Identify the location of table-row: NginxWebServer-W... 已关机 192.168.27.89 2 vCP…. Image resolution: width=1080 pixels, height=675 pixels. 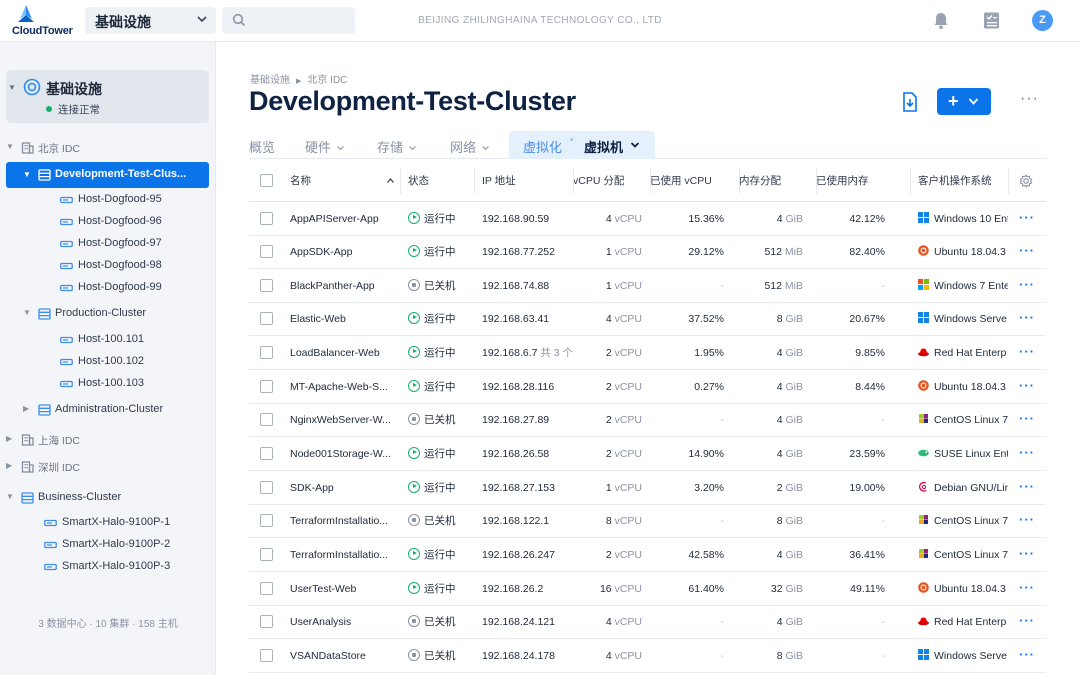
(647, 420).